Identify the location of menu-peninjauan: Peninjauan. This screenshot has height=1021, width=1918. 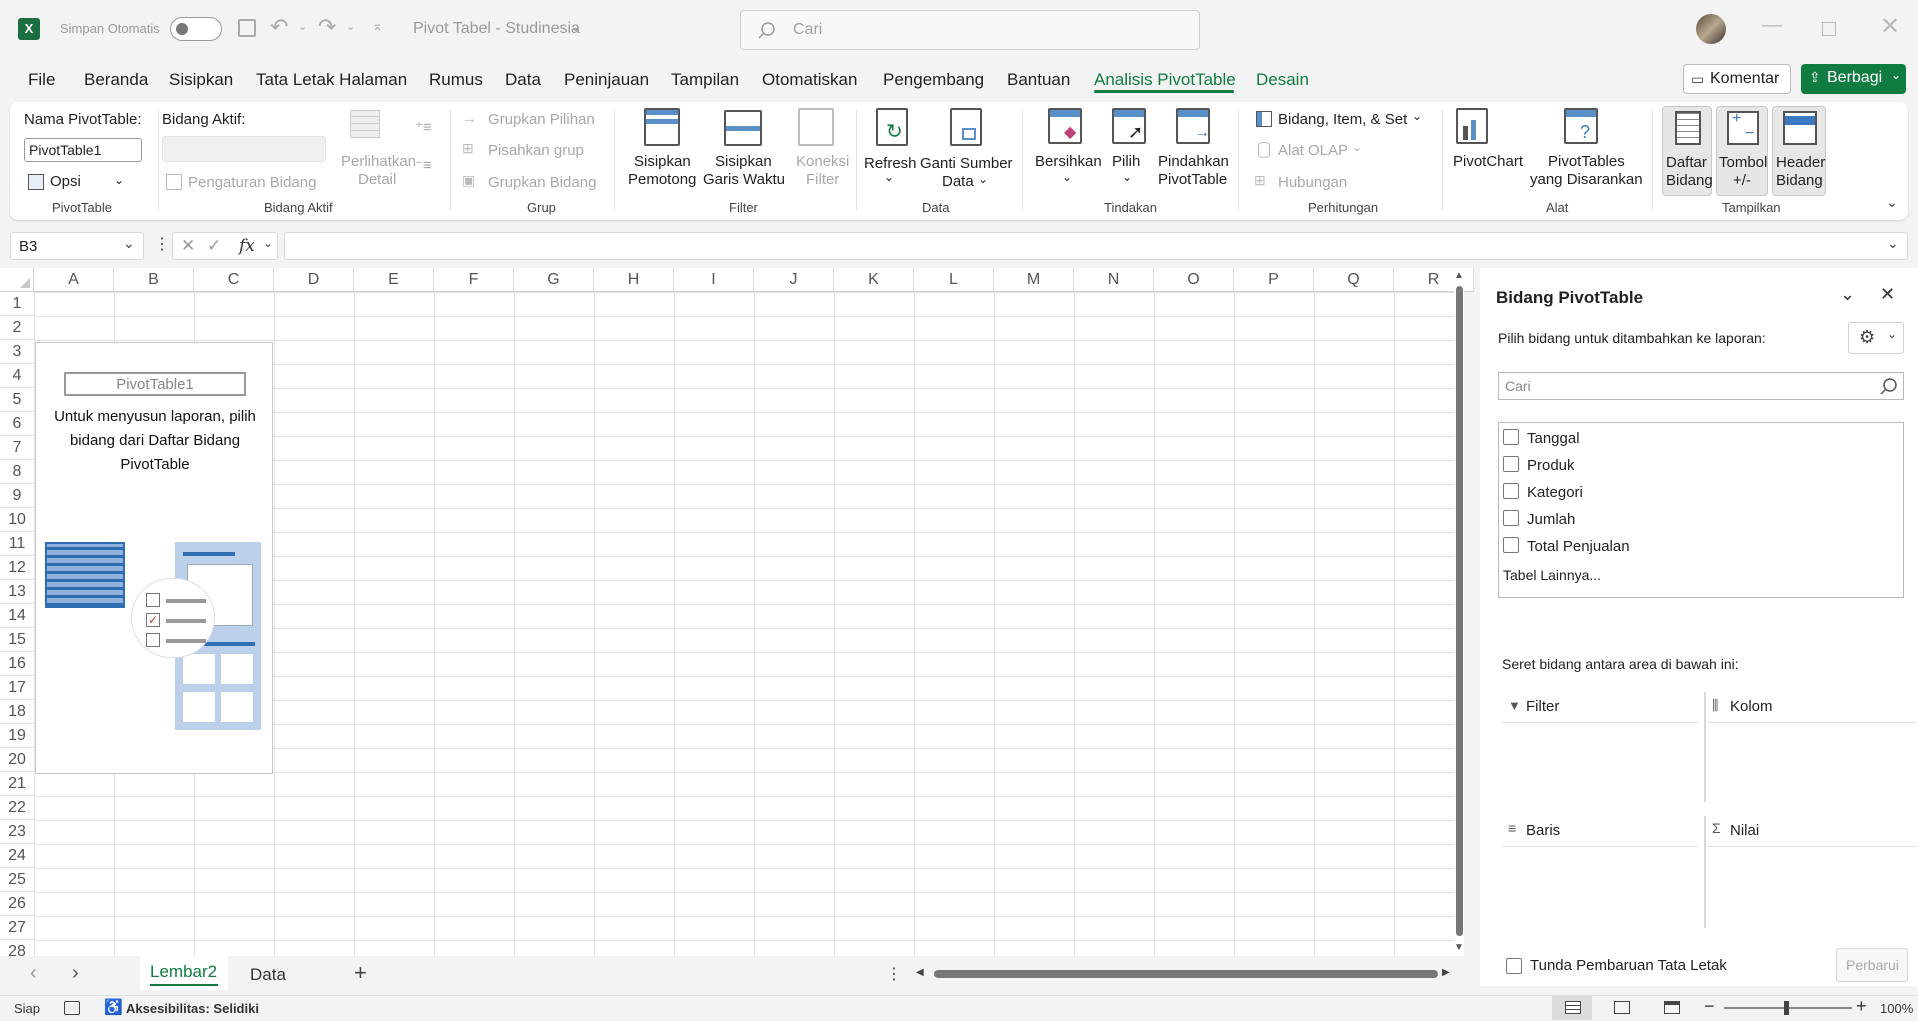
(606, 80).